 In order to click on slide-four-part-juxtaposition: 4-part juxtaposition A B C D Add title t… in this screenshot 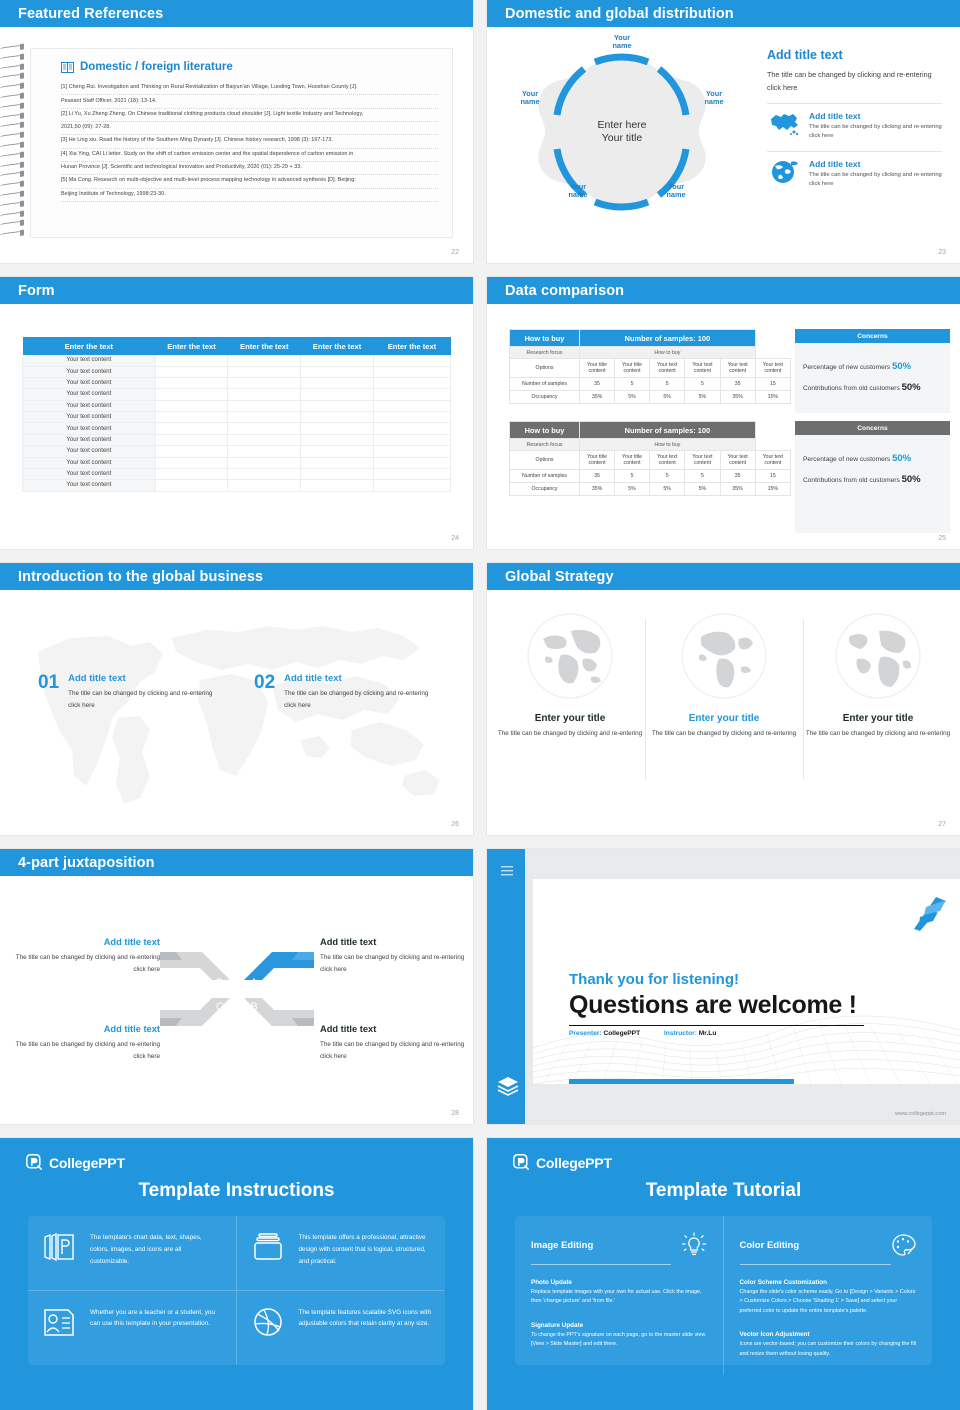, I will do `click(236, 986)`.